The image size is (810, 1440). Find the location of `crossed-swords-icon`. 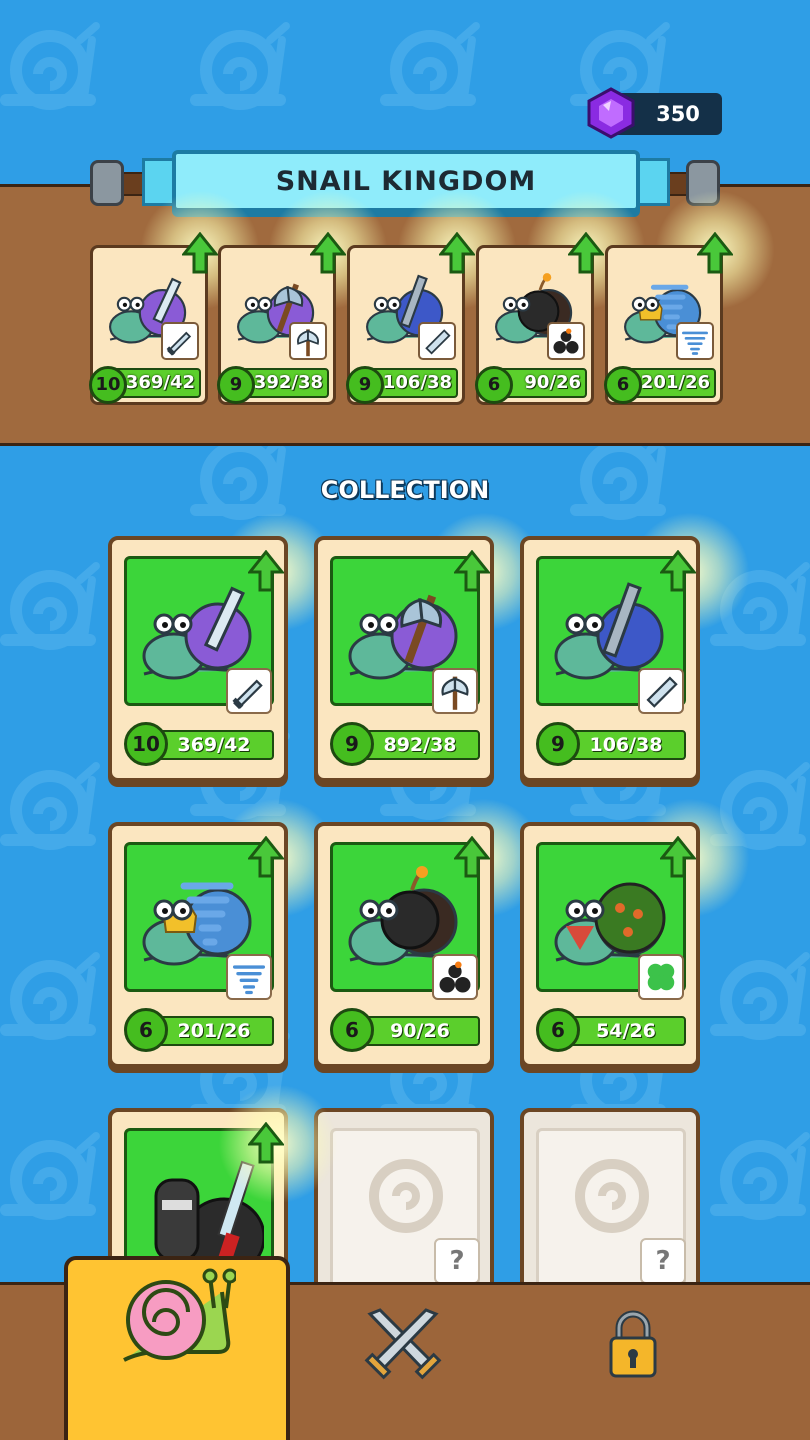

crossed-swords-icon is located at coordinates (403, 1344).